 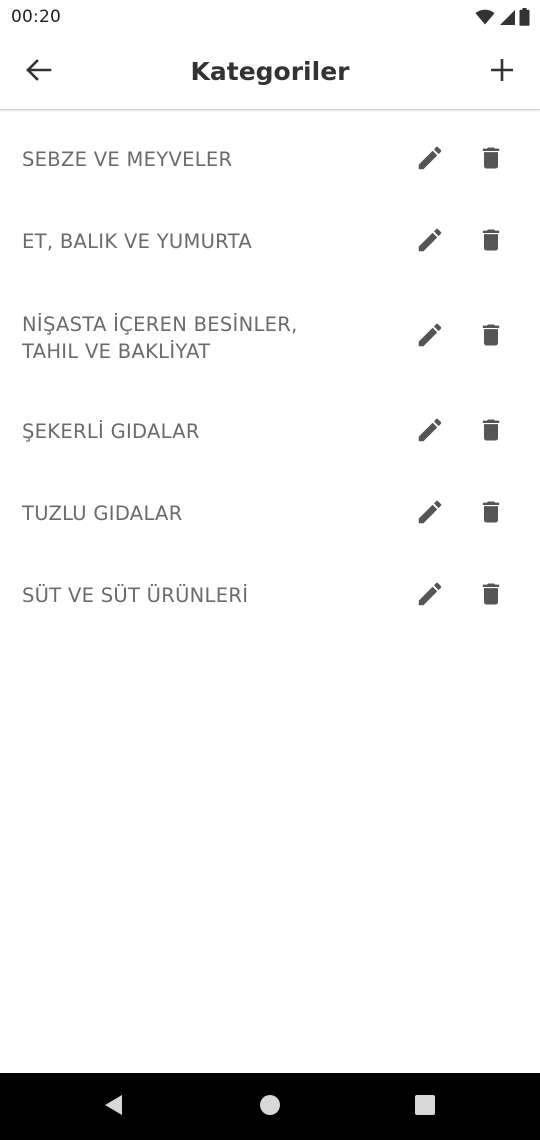 What do you see at coordinates (135, 595) in the screenshot?
I see `category-label-line: SÜT VE SÜT ÜRÜNLERİ` at bounding box center [135, 595].